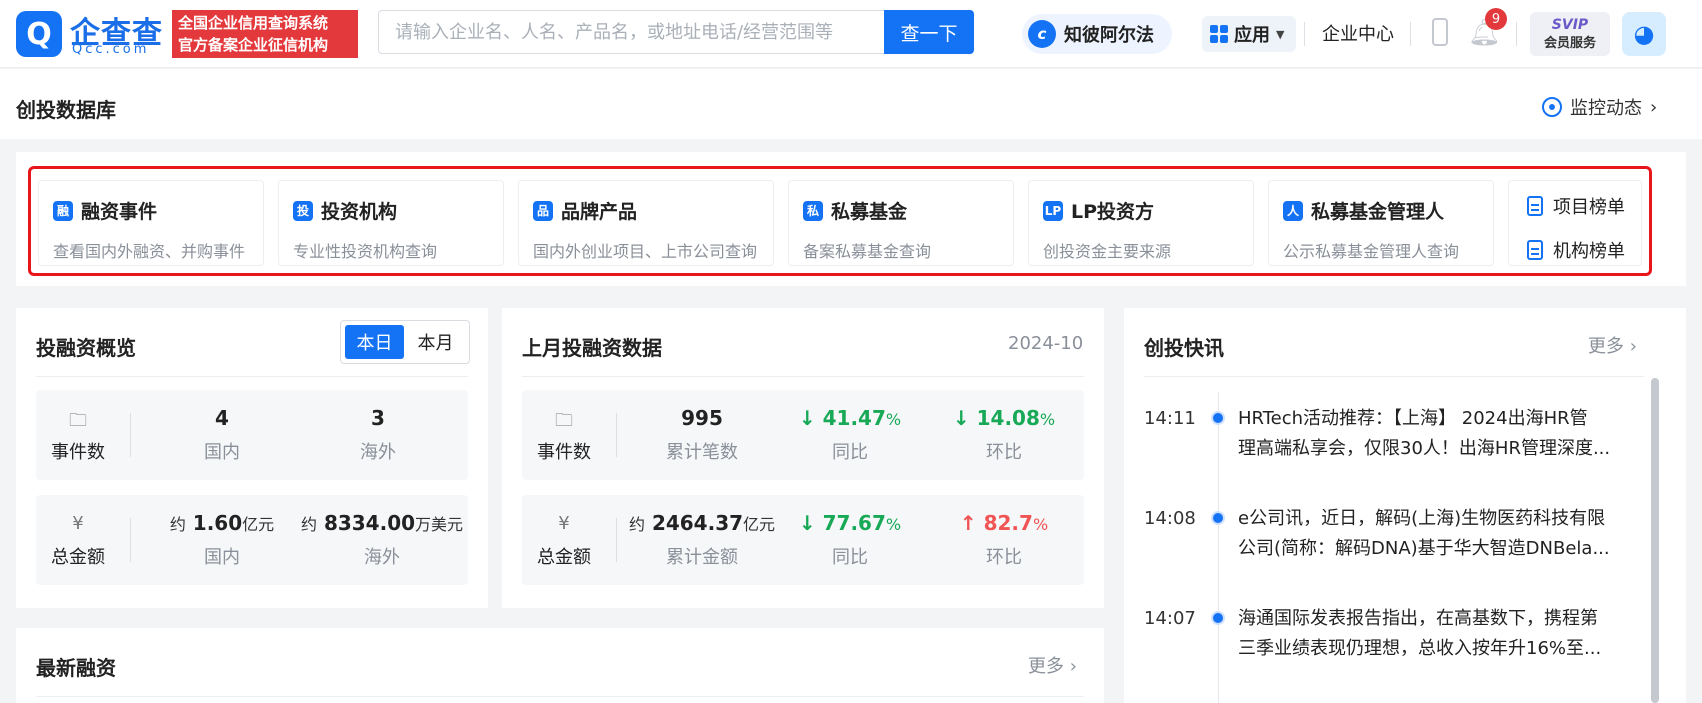 The width and height of the screenshot is (1702, 703). What do you see at coordinates (1184, 348) in the screenshot?
I see `news-title: 创投快讯` at bounding box center [1184, 348].